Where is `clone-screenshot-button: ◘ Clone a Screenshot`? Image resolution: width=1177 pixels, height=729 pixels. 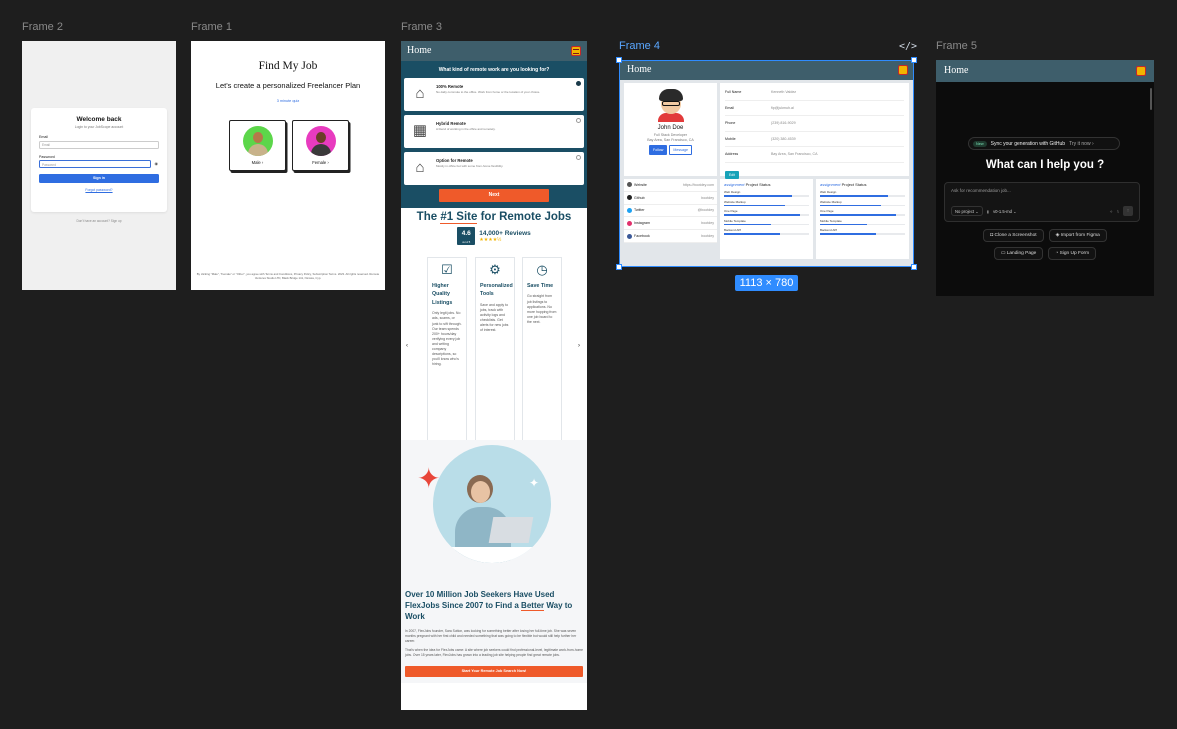
clone-screenshot-button: ◘ Clone a Screenshot is located at coordinates (1013, 235).